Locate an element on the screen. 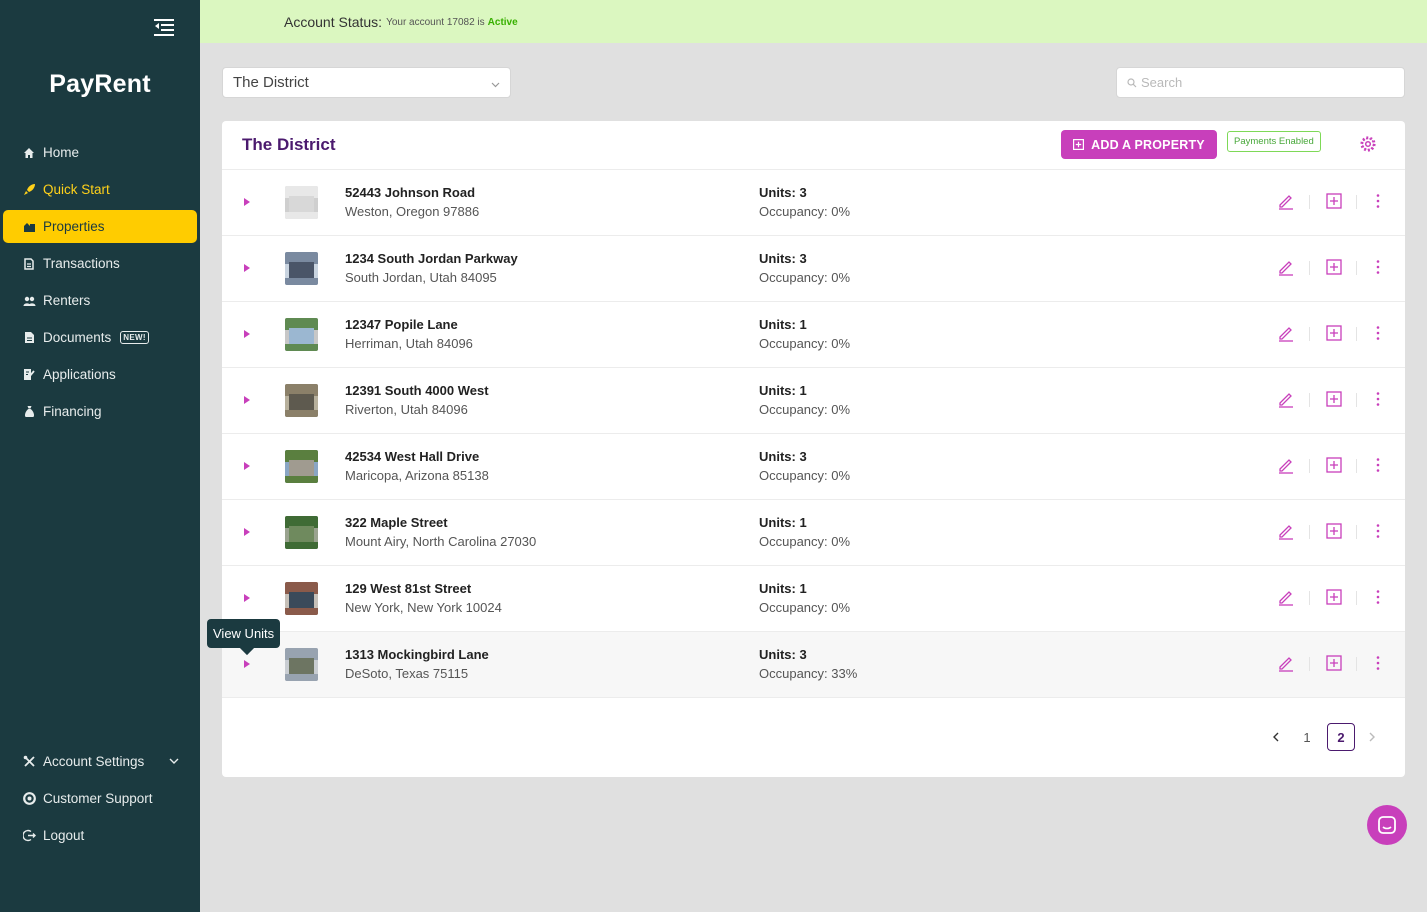  chevron-right-icon is located at coordinates (1372, 737).